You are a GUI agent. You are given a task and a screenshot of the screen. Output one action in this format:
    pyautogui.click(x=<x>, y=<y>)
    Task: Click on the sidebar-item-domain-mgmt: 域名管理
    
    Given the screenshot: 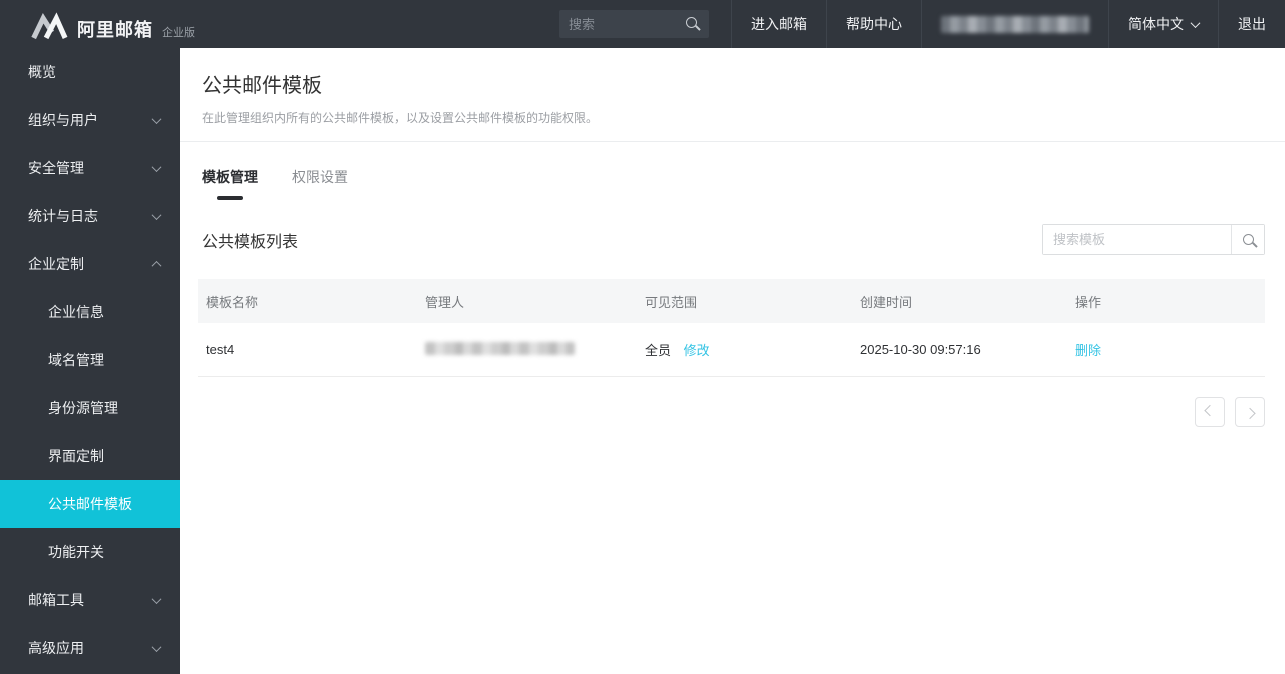 What is the action you would take?
    pyautogui.click(x=90, y=360)
    